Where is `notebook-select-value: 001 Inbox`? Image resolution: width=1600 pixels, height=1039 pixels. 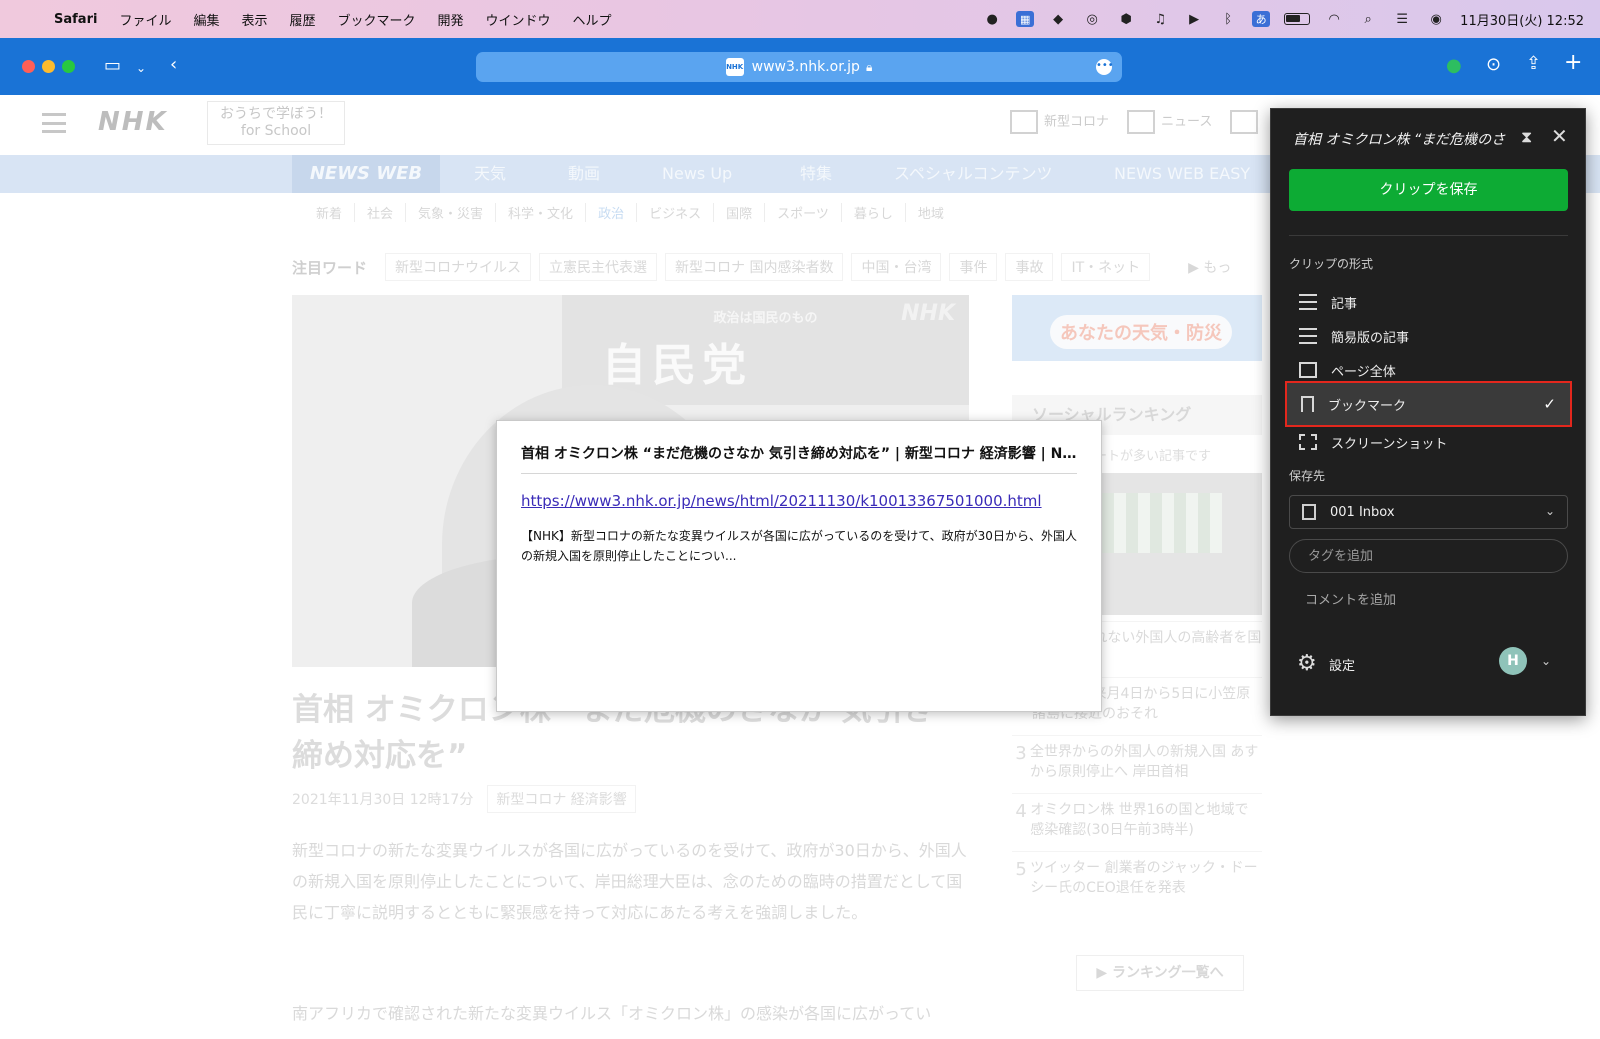
notebook-select-value: 001 Inbox is located at coordinates (1362, 512).